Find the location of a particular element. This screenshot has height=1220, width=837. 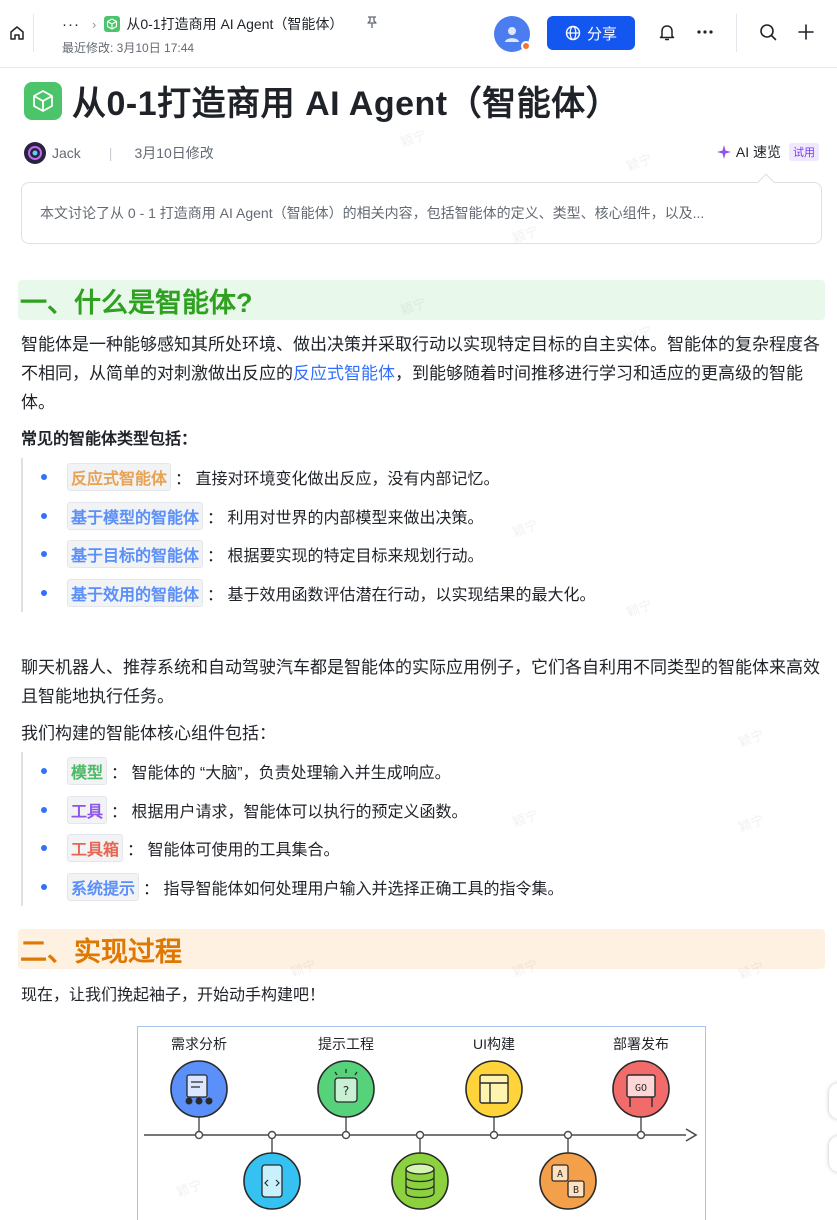

section-heading-1: 一、什么是智能体? is located at coordinates (421, 300).